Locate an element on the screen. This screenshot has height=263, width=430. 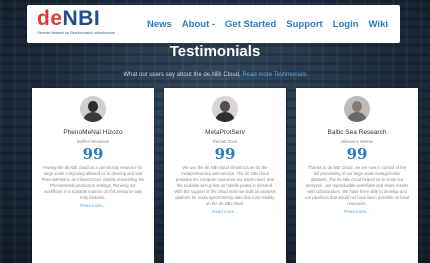
card-project-name: MetaProtServ is located at coordinates (225, 132).